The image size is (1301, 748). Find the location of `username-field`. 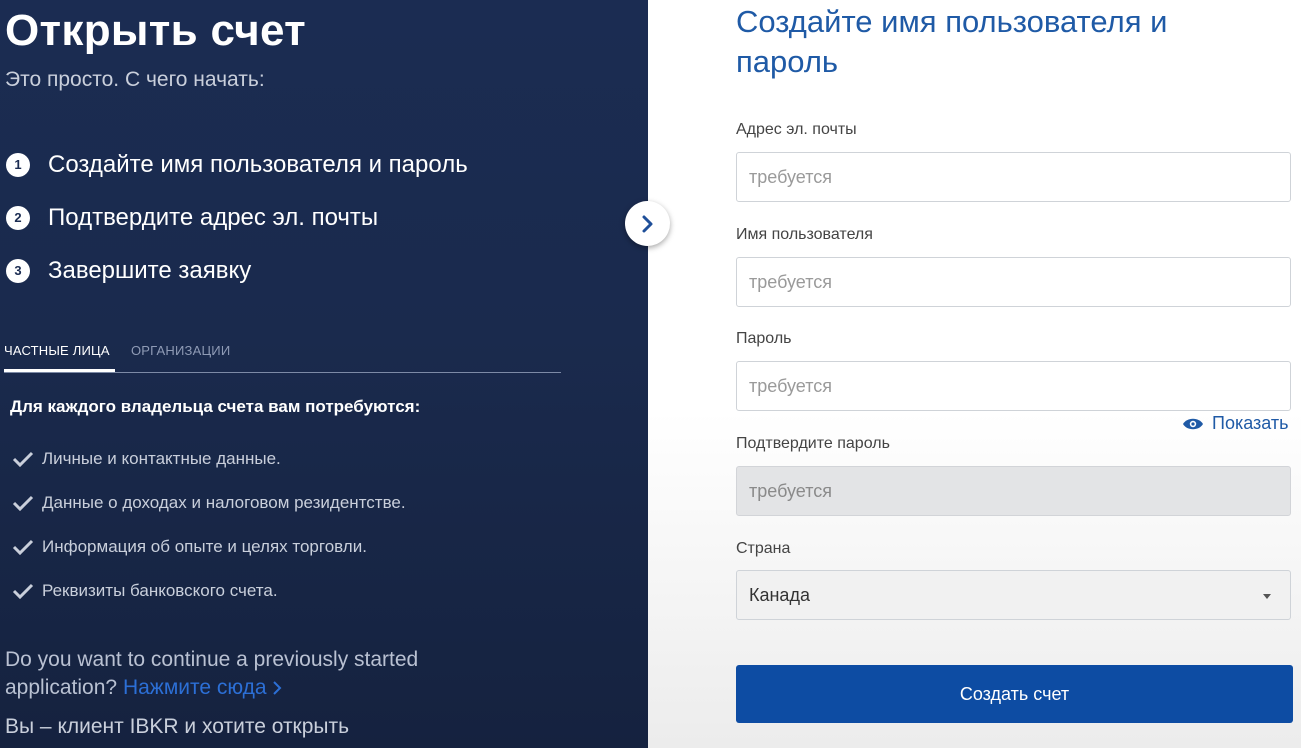

username-field is located at coordinates (1013, 282).